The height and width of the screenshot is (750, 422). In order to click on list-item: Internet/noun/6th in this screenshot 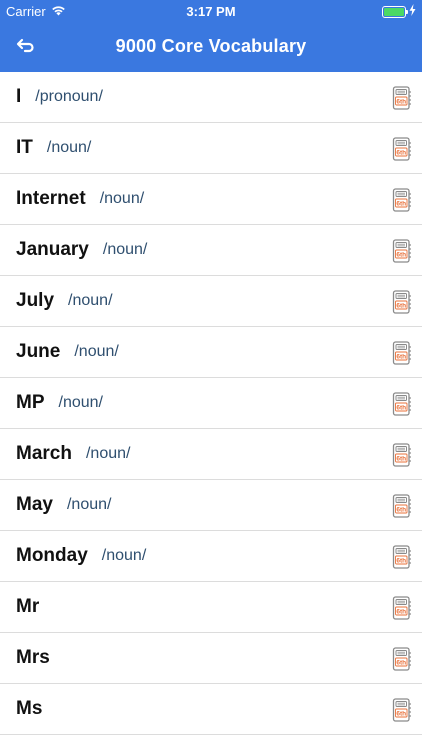, I will do `click(211, 199)`.